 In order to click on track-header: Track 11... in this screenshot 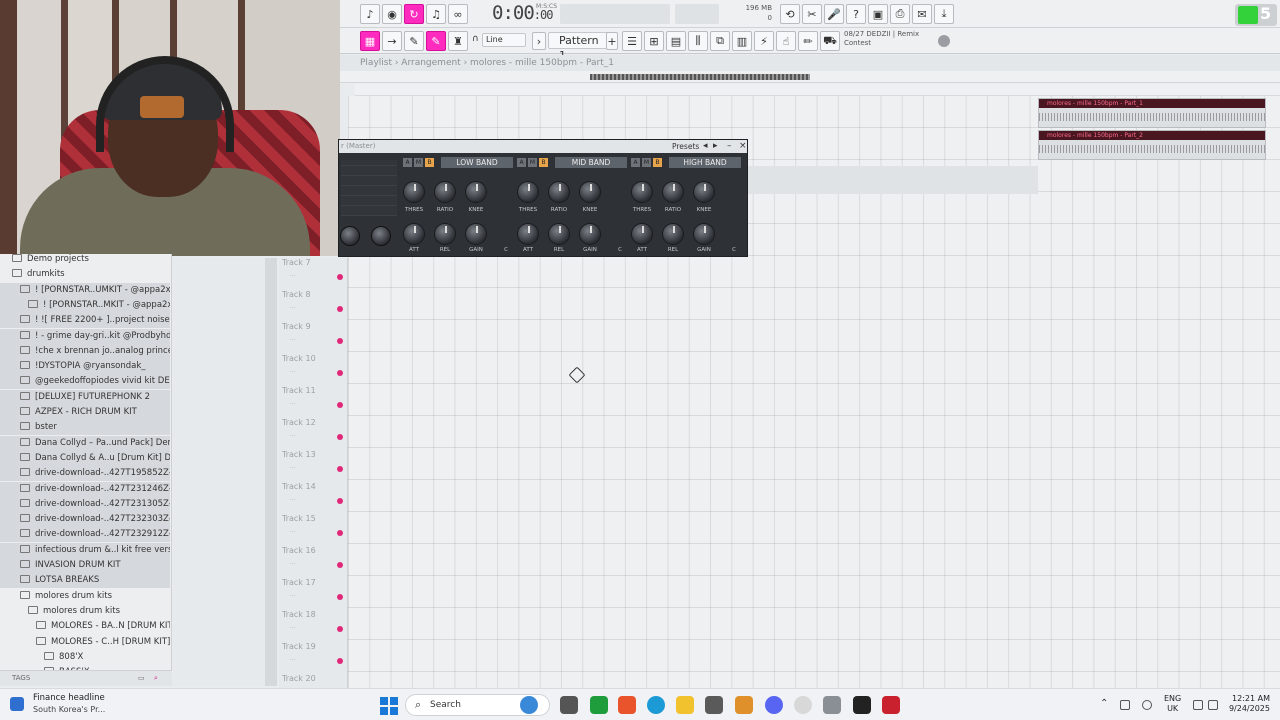, I will do `click(313, 396)`.